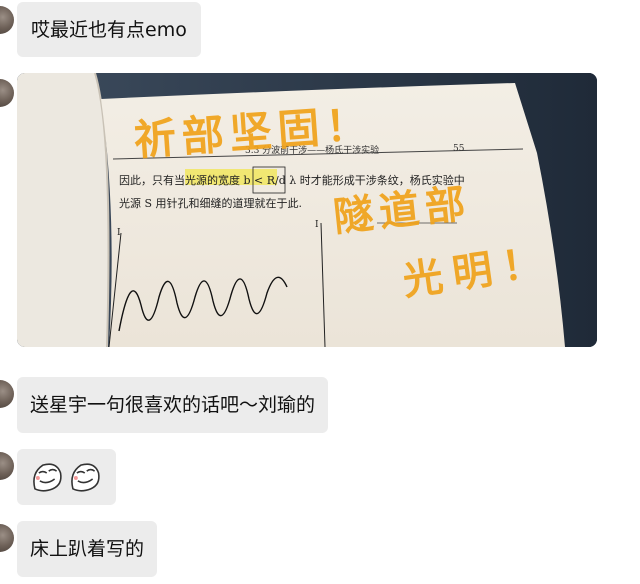  Describe the element at coordinates (292, 180) in the screenshot. I see `book-text-line: 因此，只有当光源的宽度 b < R/d λ 时才能形成干涉条纹，杨氏实验中` at that location.